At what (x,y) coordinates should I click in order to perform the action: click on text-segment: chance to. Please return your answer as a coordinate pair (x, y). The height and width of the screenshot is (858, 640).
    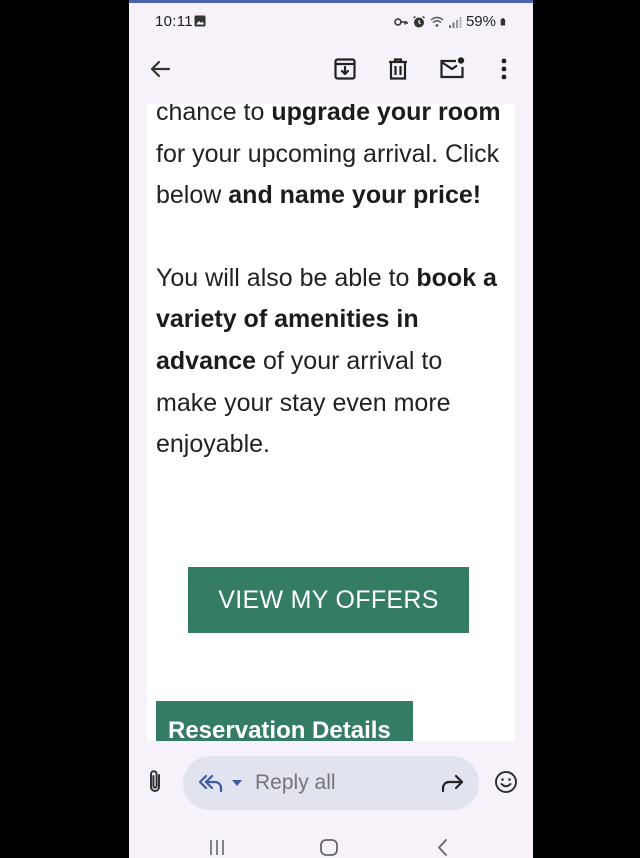
    Looking at the image, I should click on (214, 115).